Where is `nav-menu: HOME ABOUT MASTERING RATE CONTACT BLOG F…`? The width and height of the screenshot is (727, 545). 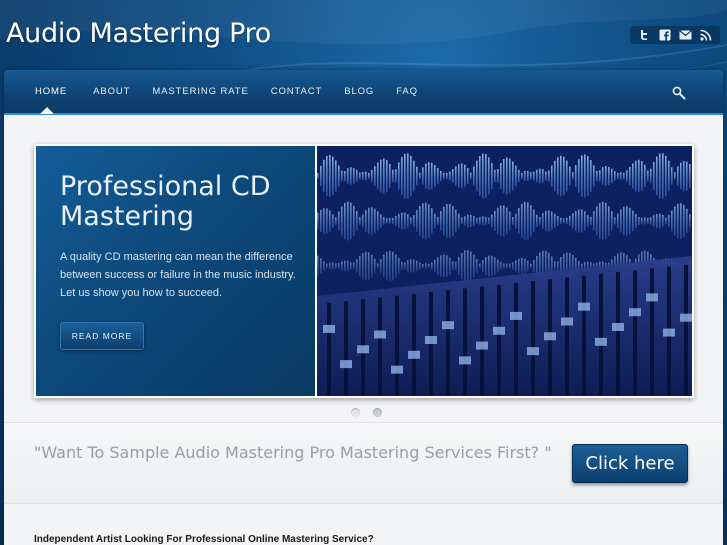 nav-menu: HOME ABOUT MASTERING RATE CONTACT BLOG F… is located at coordinates (226, 91).